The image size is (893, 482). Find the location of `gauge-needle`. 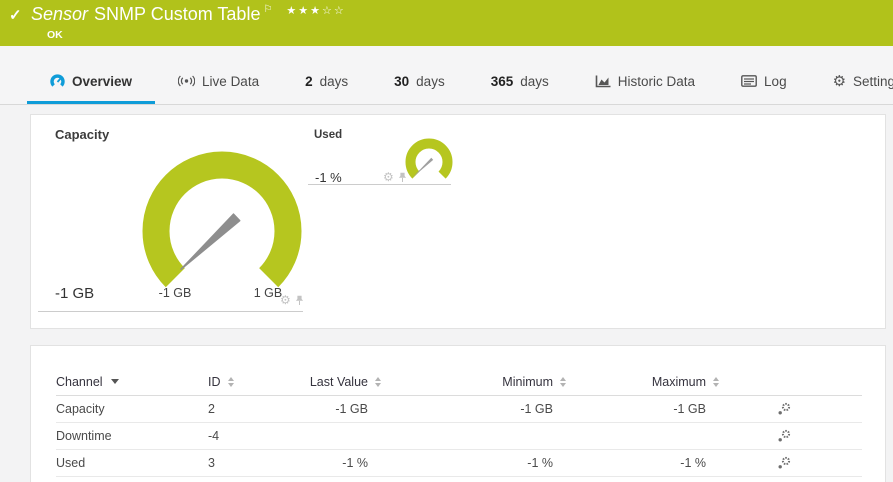

gauge-needle is located at coordinates (210, 241).